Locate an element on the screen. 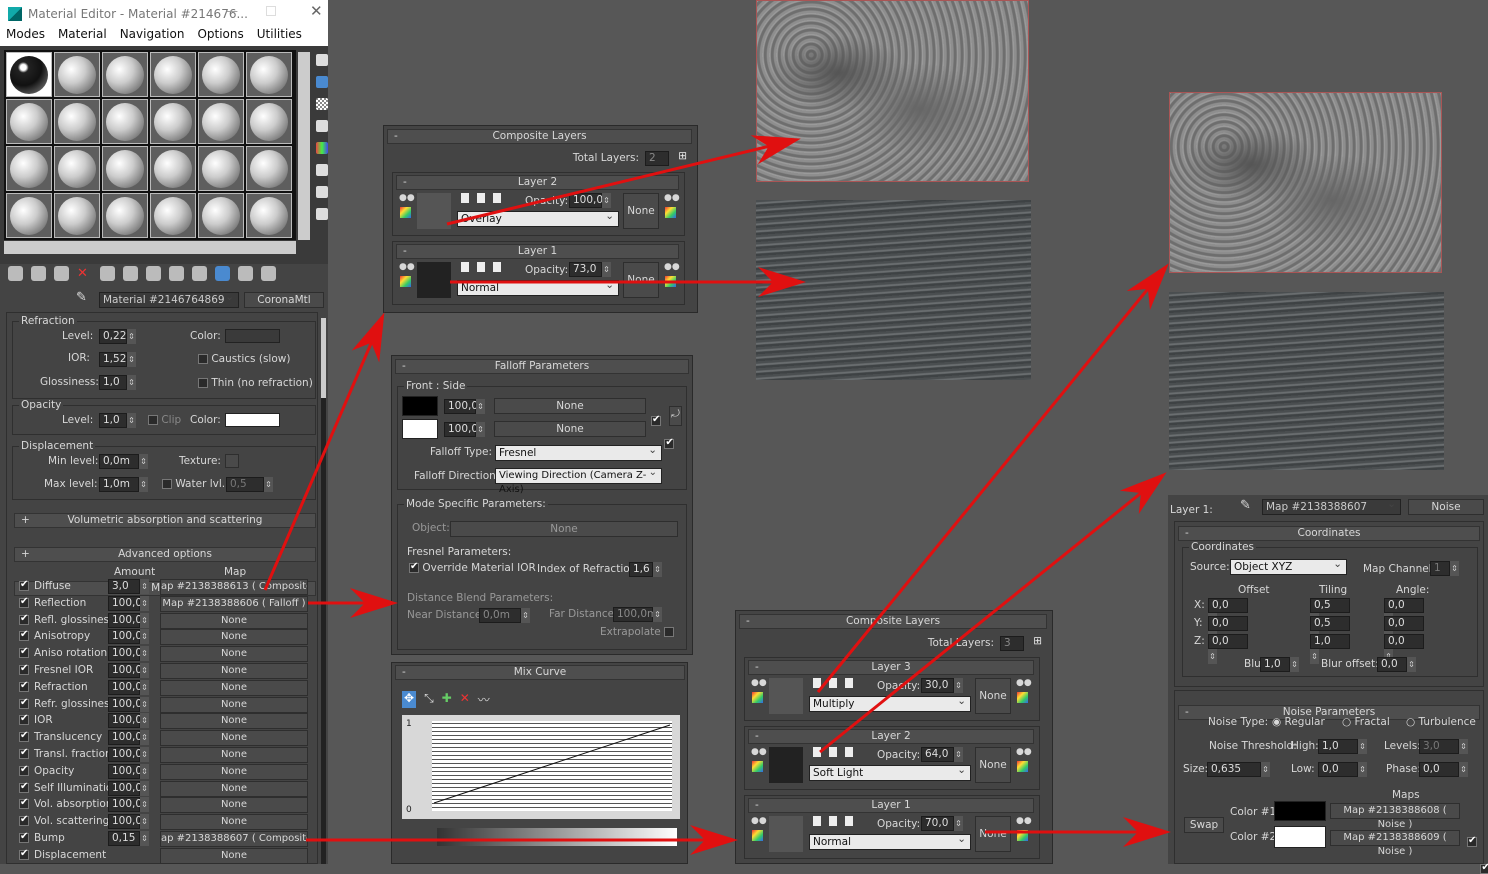  reset-map-icon: ✕ is located at coordinates (84, 273).